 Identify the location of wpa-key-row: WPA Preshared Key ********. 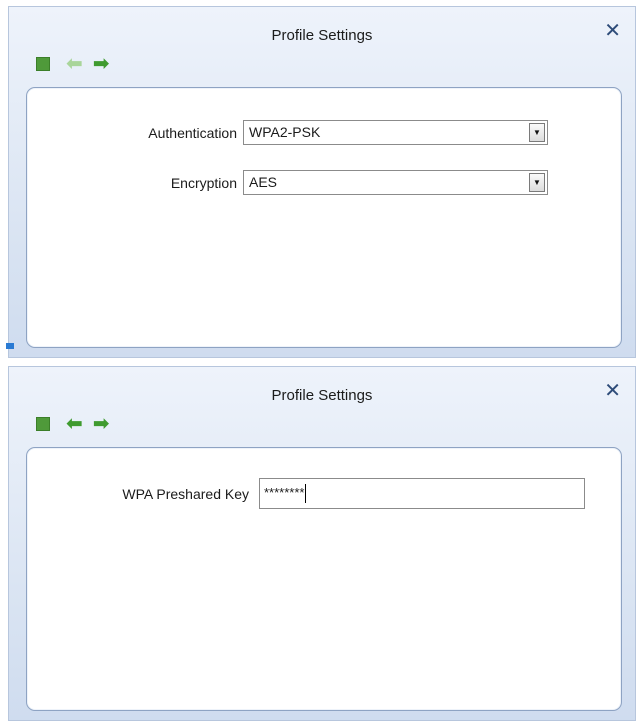
(306, 493).